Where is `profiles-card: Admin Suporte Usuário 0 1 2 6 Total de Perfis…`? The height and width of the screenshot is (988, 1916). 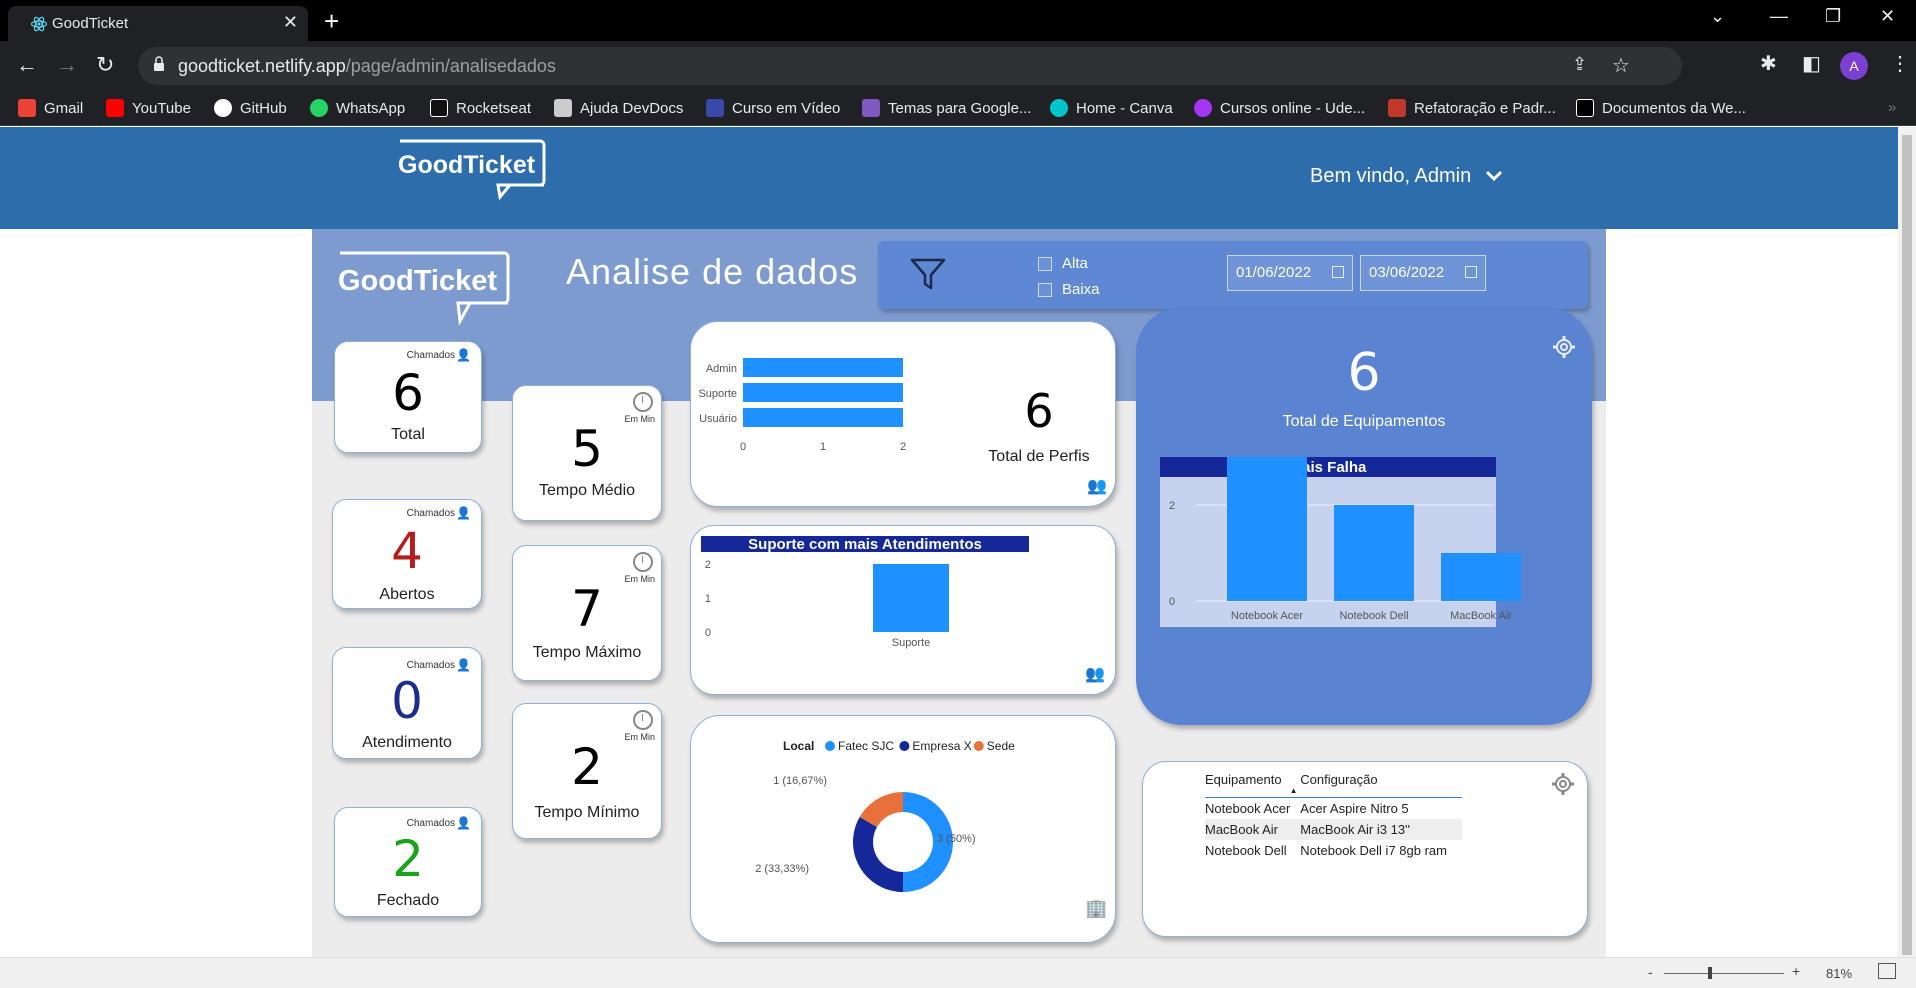
profiles-card: Admin Suporte Usuário 0 1 2 6 Total de Perfis… is located at coordinates (903, 414).